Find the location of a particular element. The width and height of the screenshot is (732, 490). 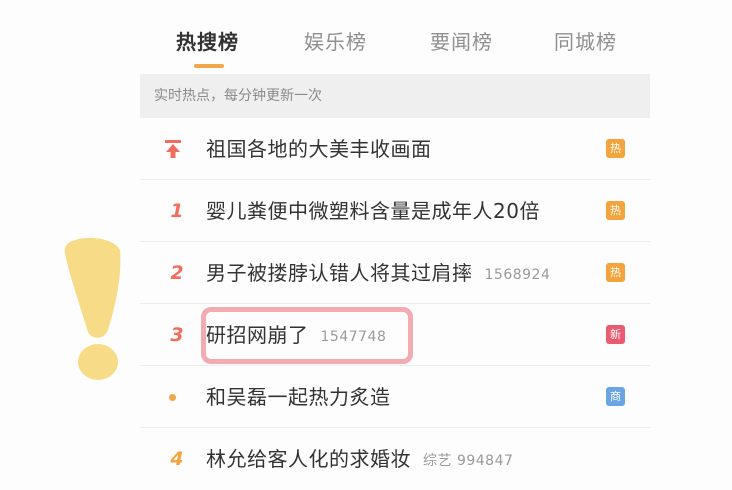

highlight-circle is located at coordinates (307, 335).